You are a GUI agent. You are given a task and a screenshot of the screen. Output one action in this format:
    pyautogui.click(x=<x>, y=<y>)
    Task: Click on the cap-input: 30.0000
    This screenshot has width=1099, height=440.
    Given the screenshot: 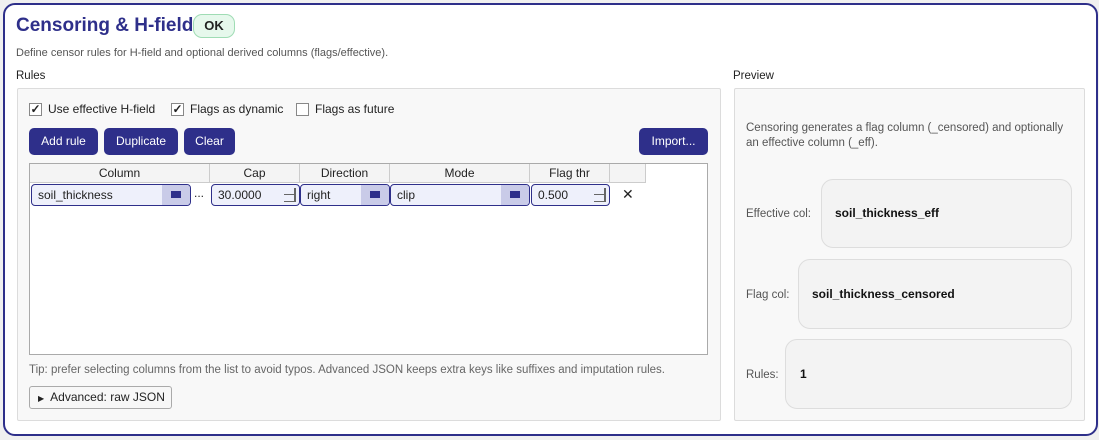 What is the action you would take?
    pyautogui.click(x=255, y=195)
    